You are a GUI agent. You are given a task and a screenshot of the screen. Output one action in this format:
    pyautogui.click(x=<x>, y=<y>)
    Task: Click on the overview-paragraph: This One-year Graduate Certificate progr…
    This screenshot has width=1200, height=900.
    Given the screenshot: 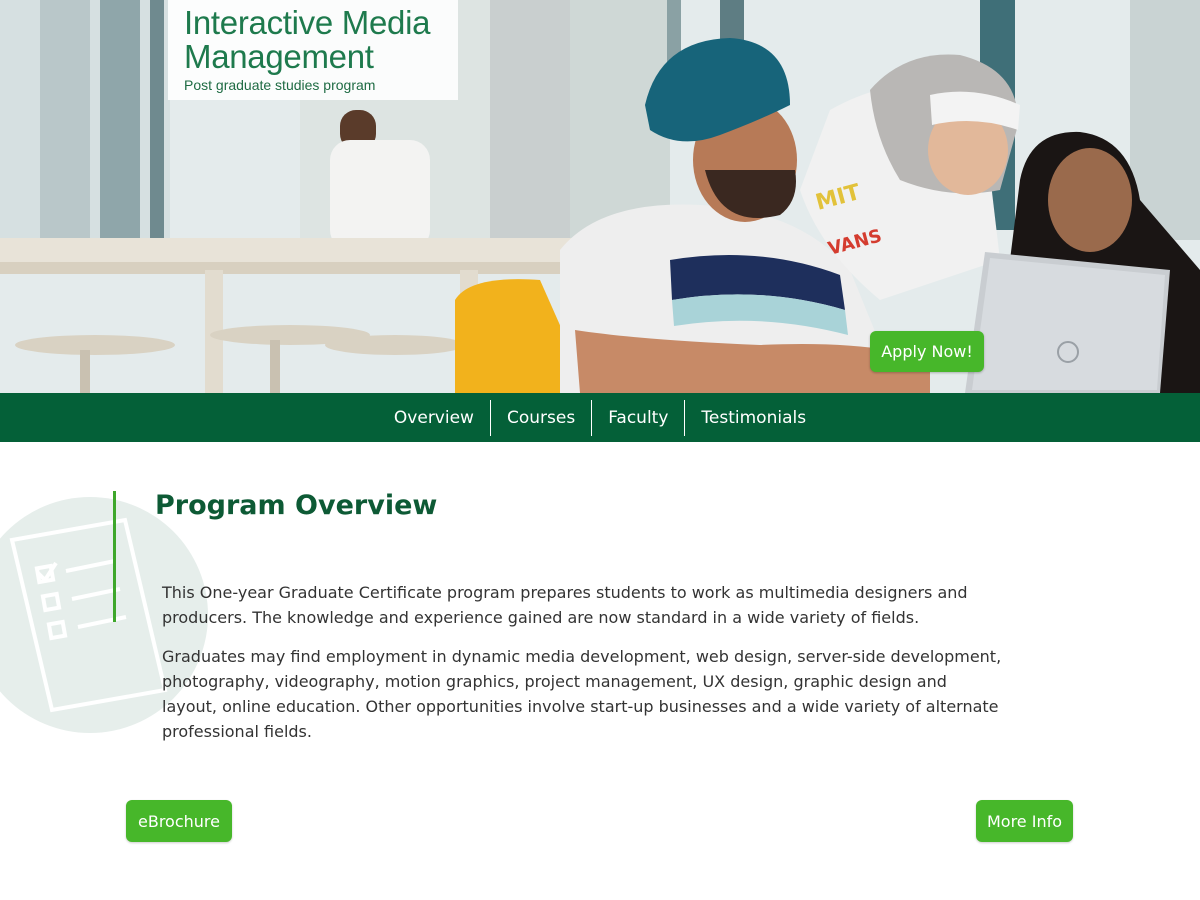 What is the action you would take?
    pyautogui.click(x=565, y=605)
    